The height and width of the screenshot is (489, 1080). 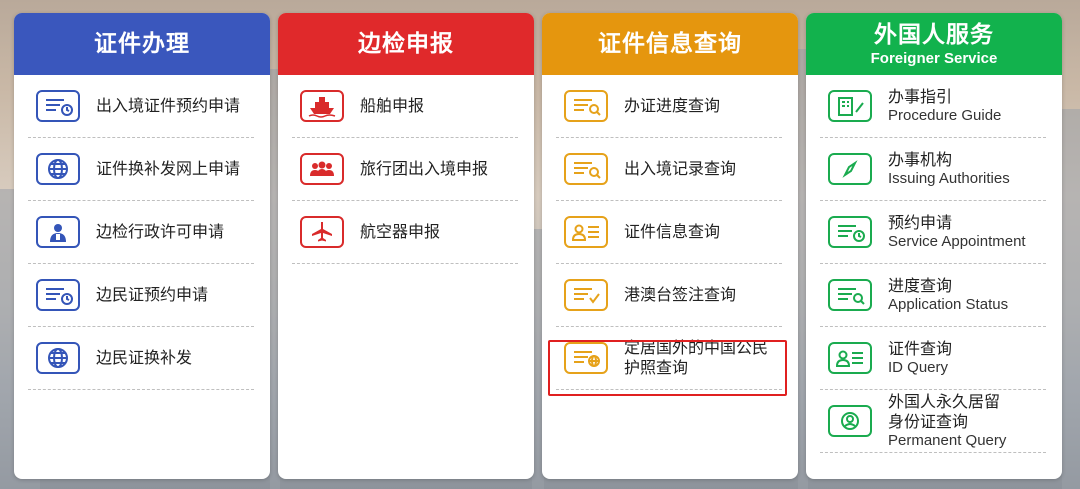 What do you see at coordinates (918, 367) in the screenshot?
I see `menu-item-label-en: ID Query` at bounding box center [918, 367].